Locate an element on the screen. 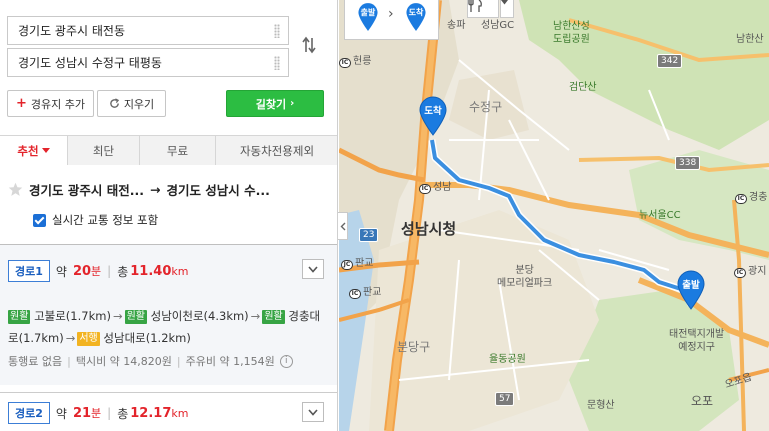 This screenshot has width=769, height=431. time-value: 21 is located at coordinates (82, 413).